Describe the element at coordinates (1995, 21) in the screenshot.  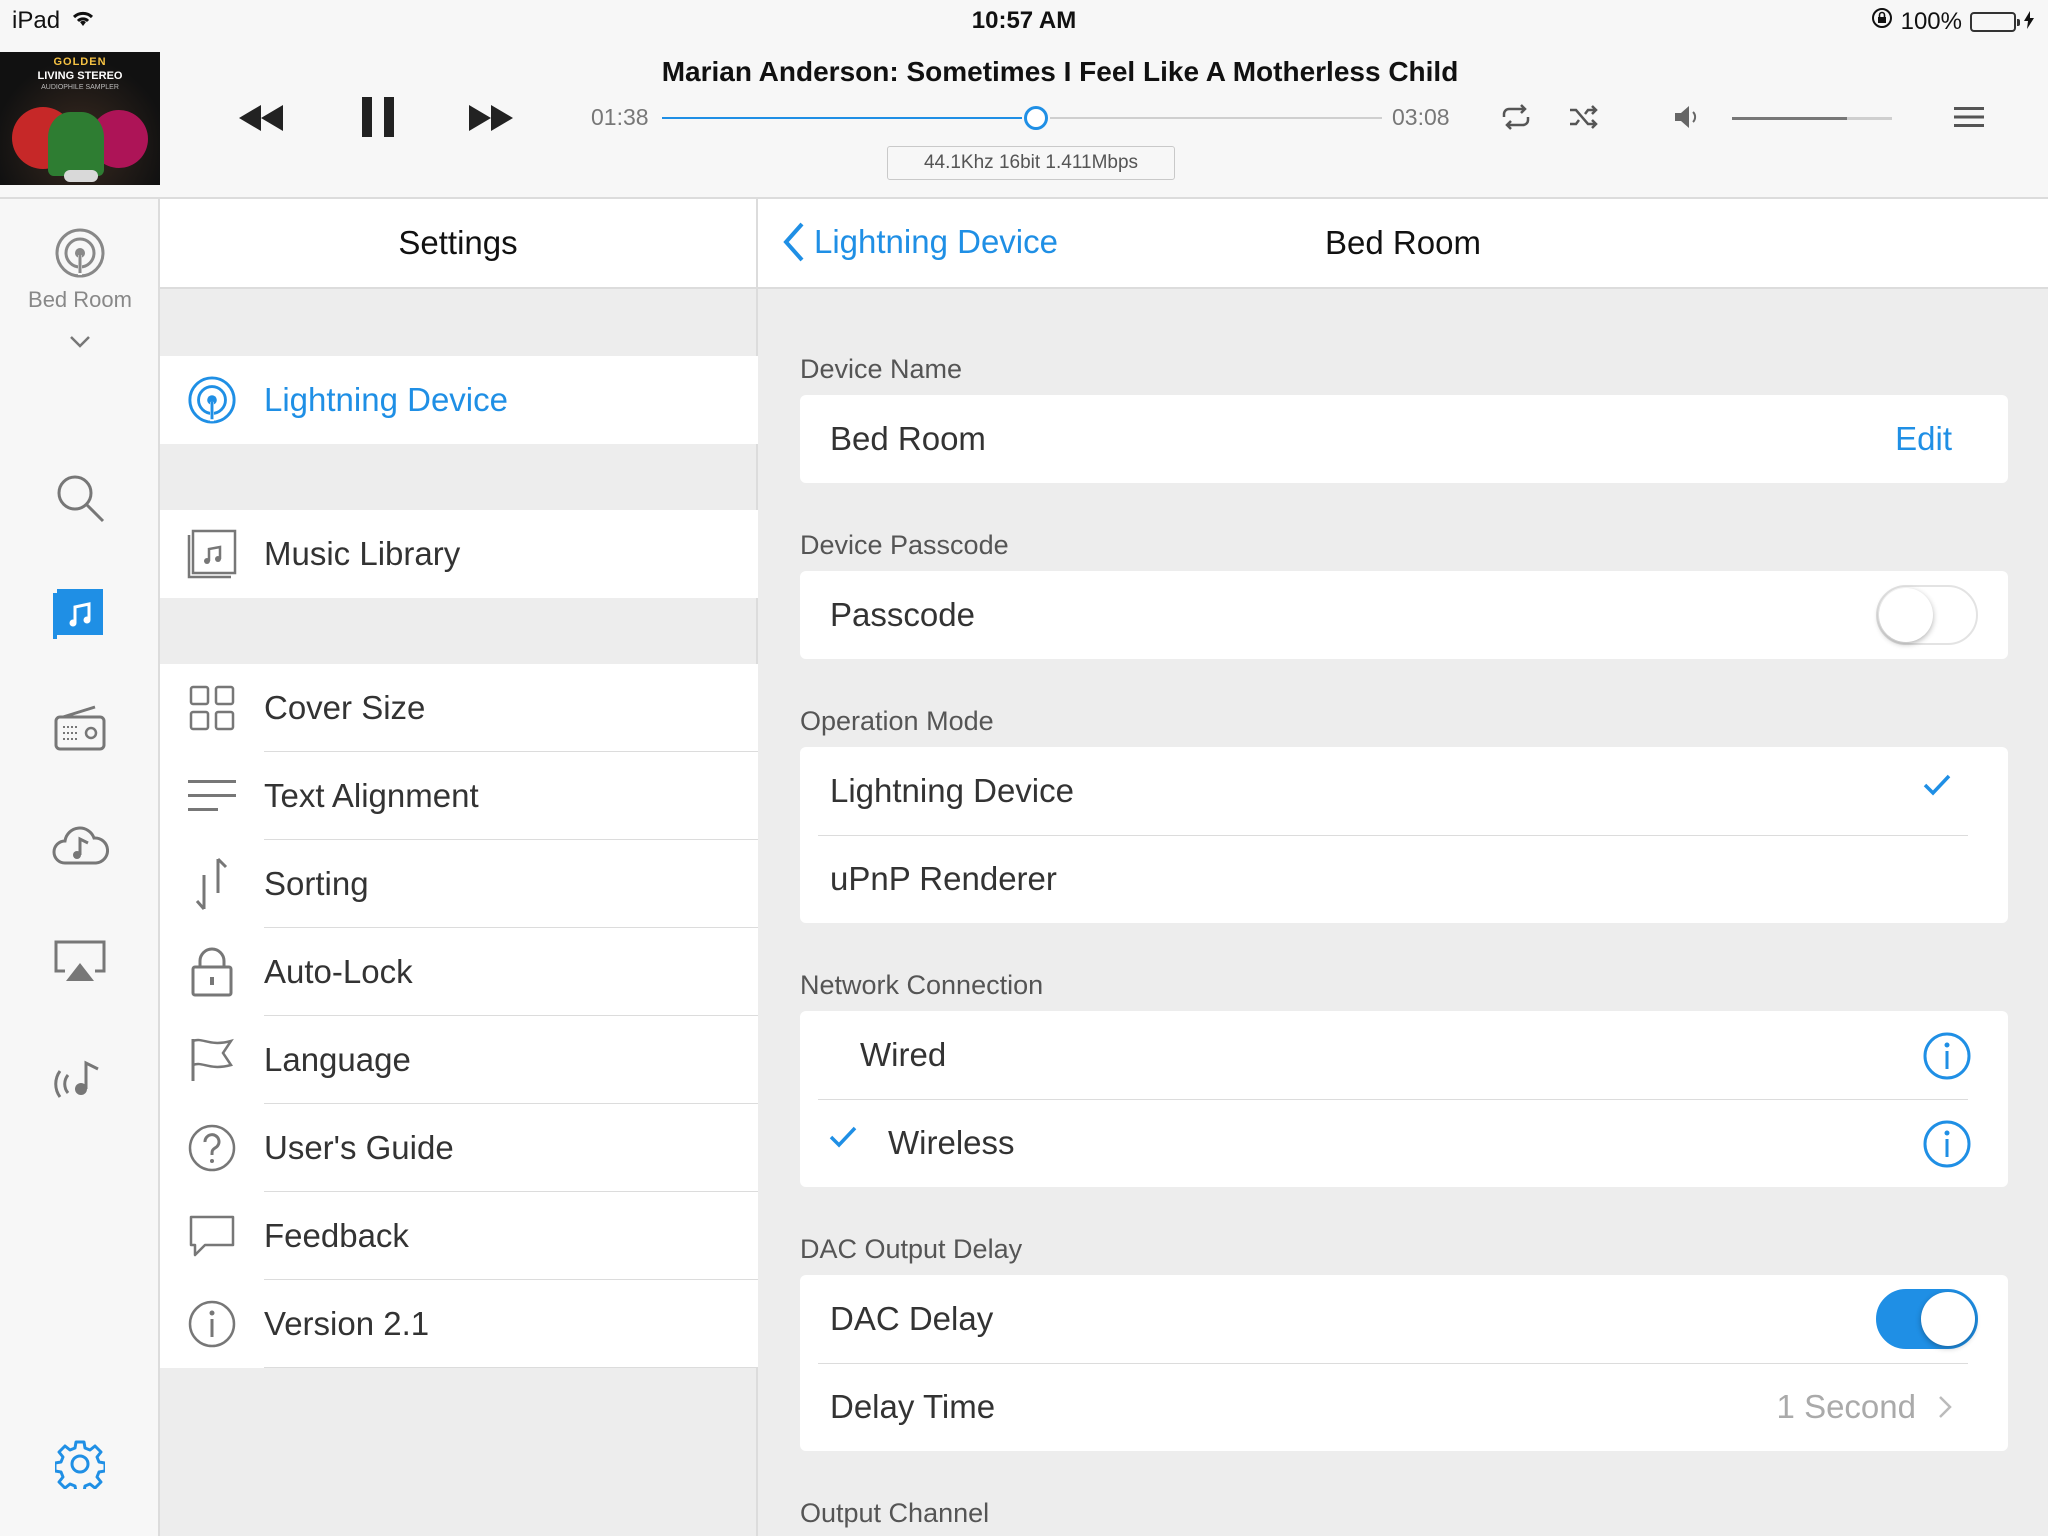
I see `battery-icon` at that location.